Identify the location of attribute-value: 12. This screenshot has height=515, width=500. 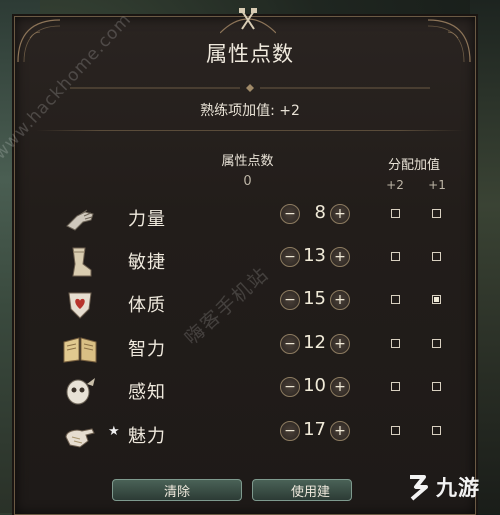
(314, 342).